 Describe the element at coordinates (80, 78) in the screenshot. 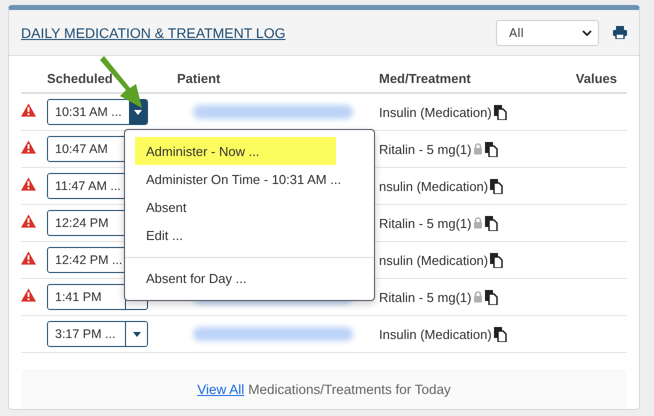

I see `column-header: Scheduled` at that location.